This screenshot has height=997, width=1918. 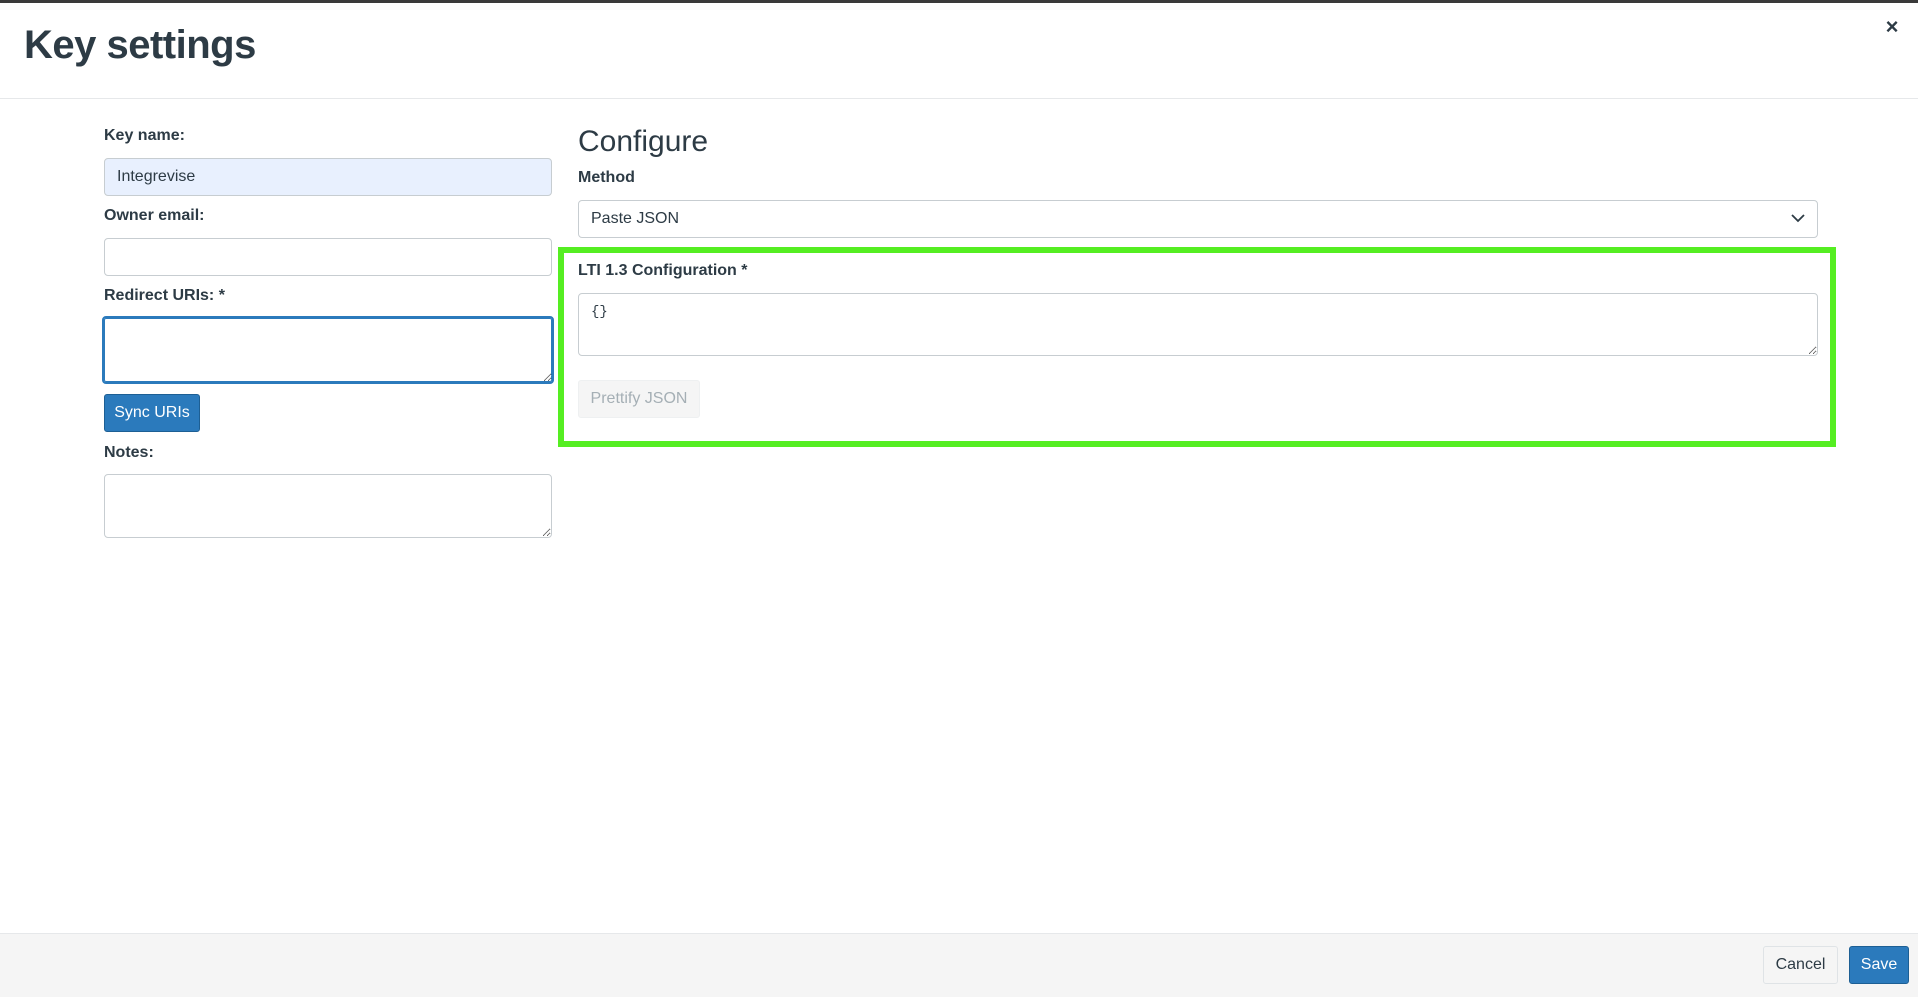 I want to click on notes-label: Notes:, so click(x=129, y=452).